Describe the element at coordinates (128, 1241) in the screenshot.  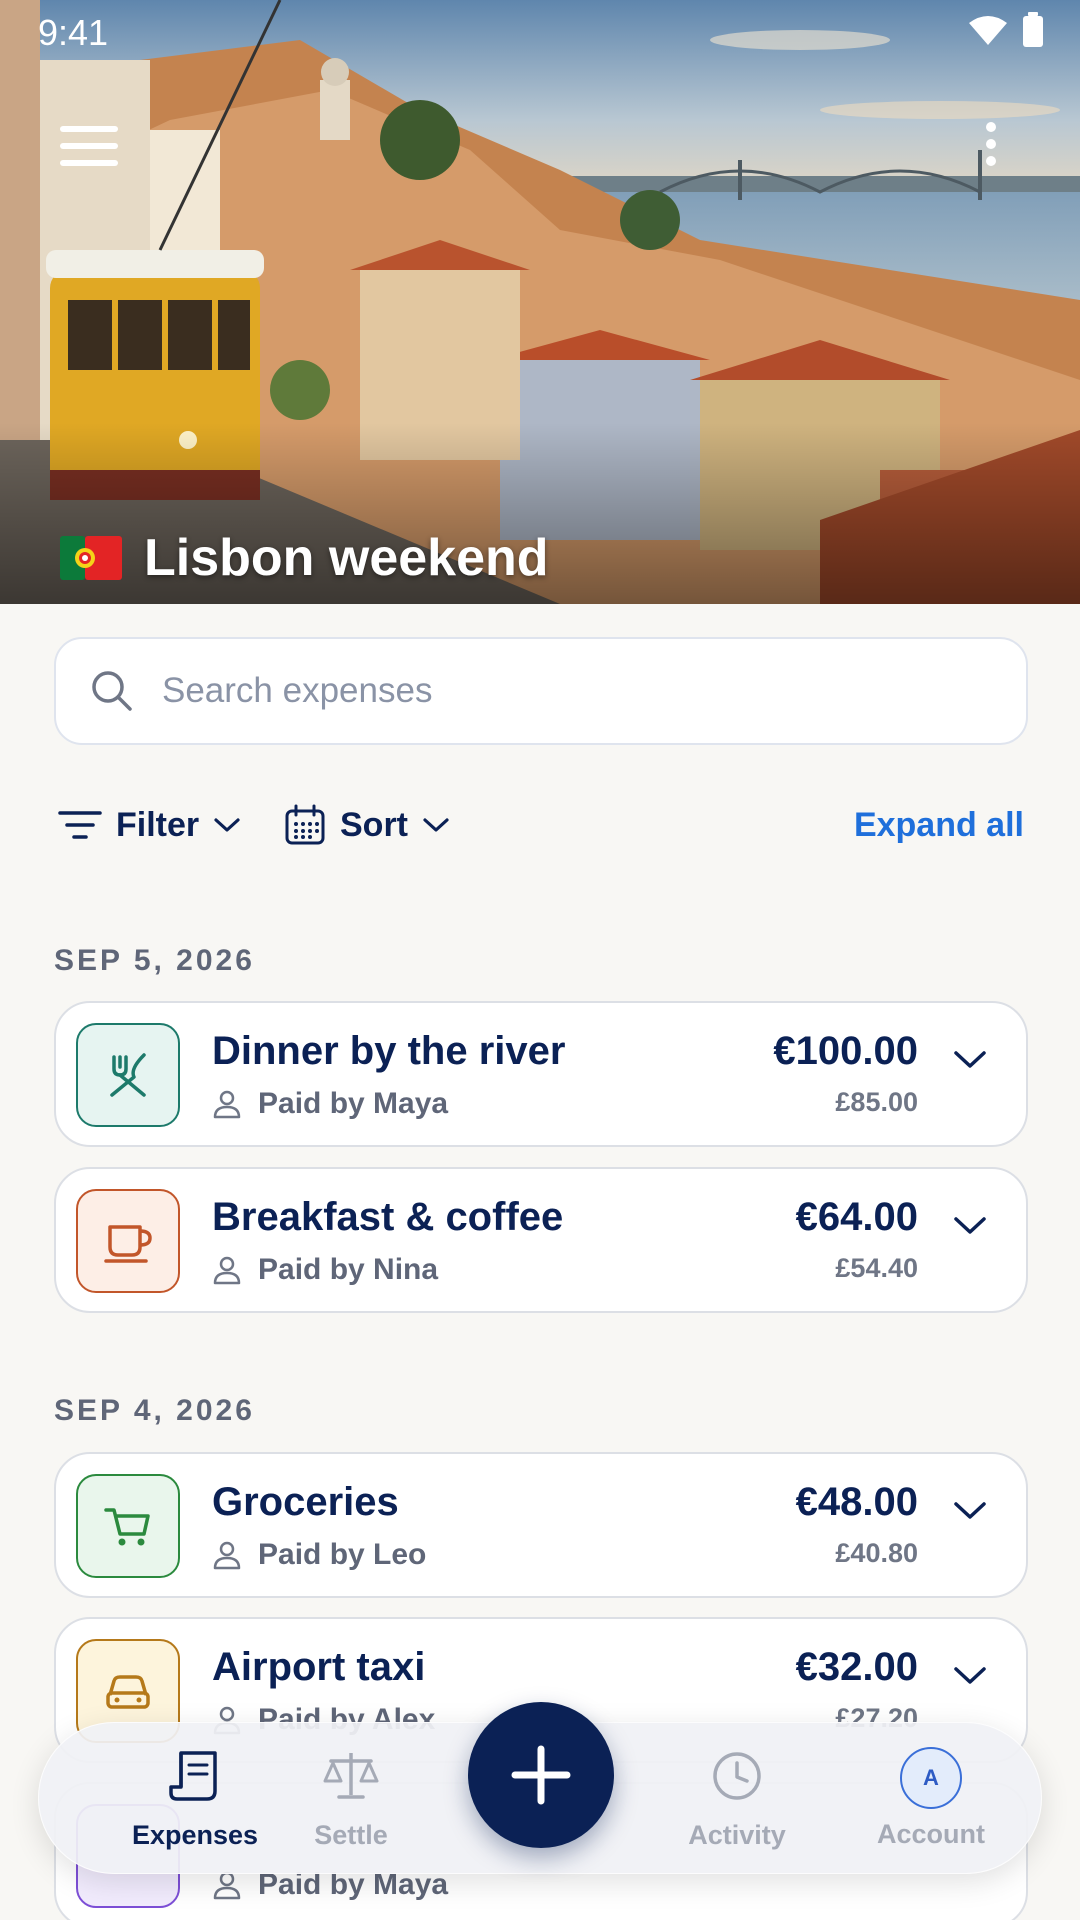
I see `coffee-cup-icon` at that location.